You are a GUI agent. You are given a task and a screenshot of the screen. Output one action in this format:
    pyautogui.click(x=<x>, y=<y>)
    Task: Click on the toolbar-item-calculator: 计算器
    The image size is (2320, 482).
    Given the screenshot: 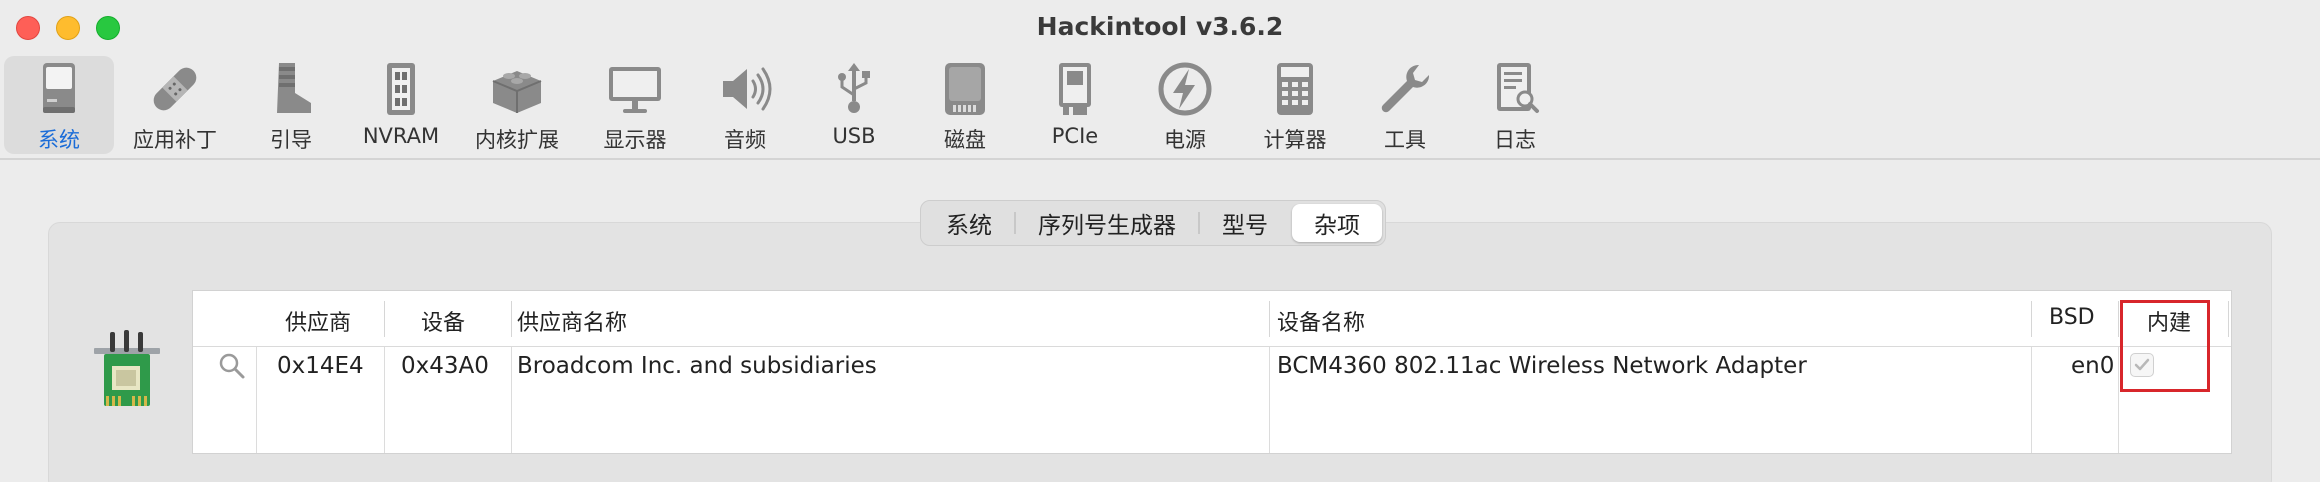 What is the action you would take?
    pyautogui.click(x=1295, y=105)
    